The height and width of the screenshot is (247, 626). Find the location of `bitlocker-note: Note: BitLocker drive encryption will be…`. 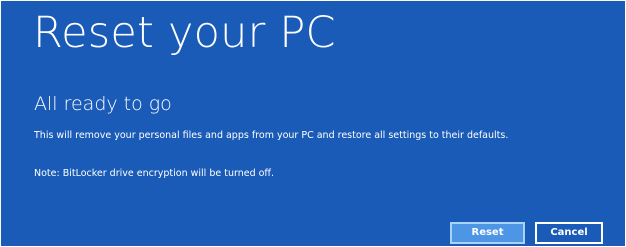

bitlocker-note: Note: BitLocker drive encryption will be… is located at coordinates (154, 173).